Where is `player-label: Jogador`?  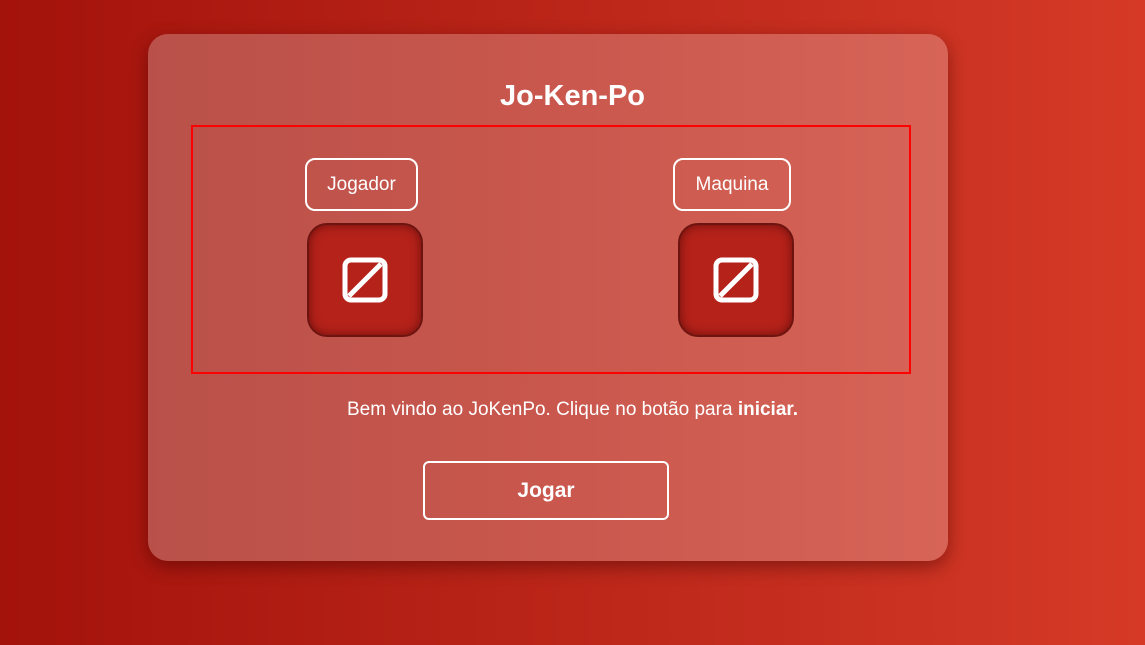
player-label: Jogador is located at coordinates (361, 184).